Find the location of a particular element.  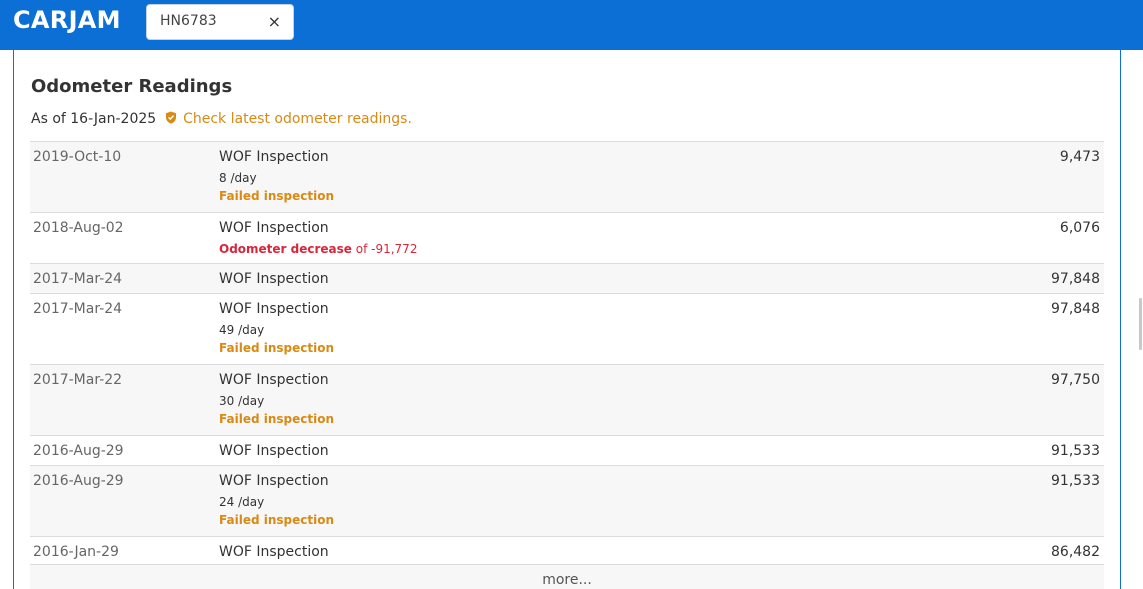

odometer-reading: 86,482 is located at coordinates (1075, 552).